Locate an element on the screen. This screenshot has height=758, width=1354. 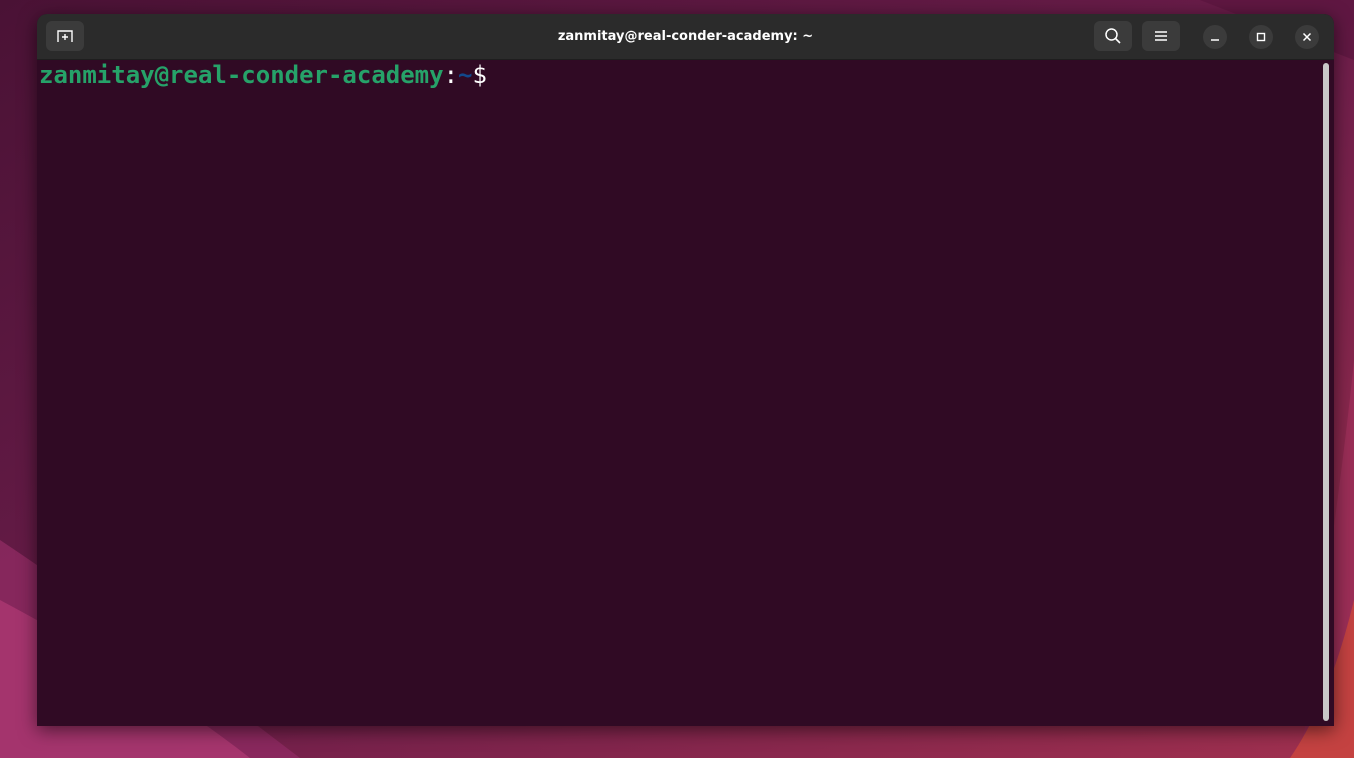
prompt-colon: : is located at coordinates (451, 75).